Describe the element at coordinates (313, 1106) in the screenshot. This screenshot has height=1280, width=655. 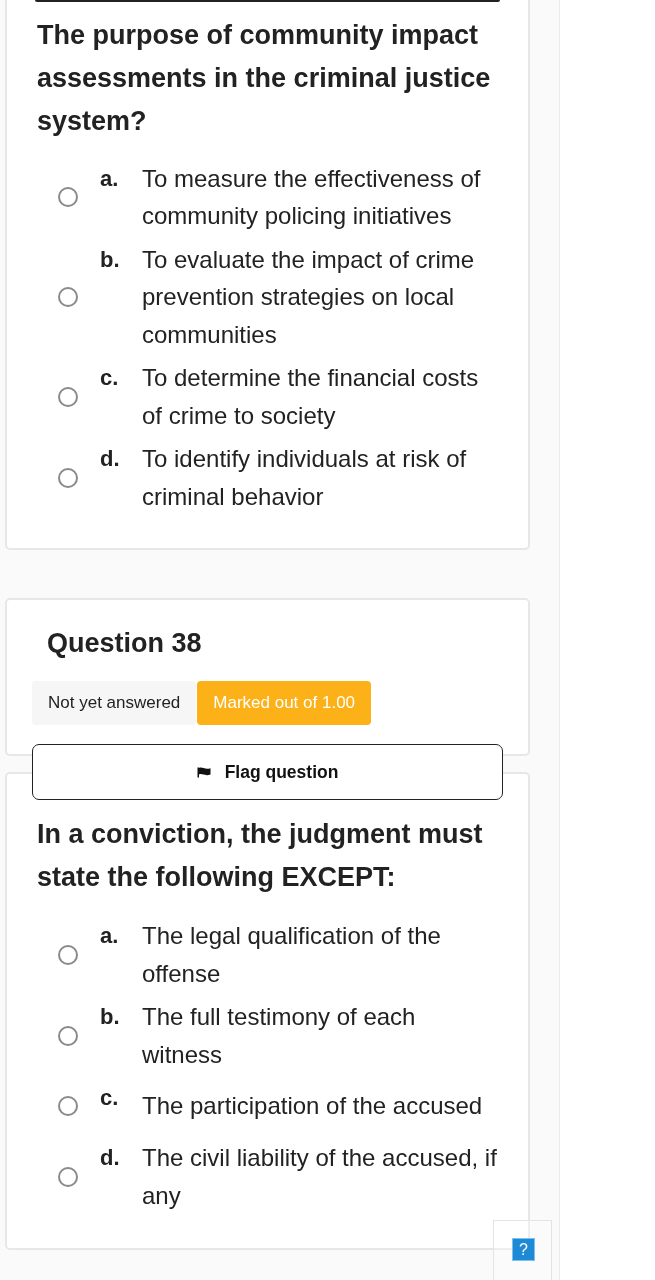
I see `option-text: The participation of the accused` at that location.